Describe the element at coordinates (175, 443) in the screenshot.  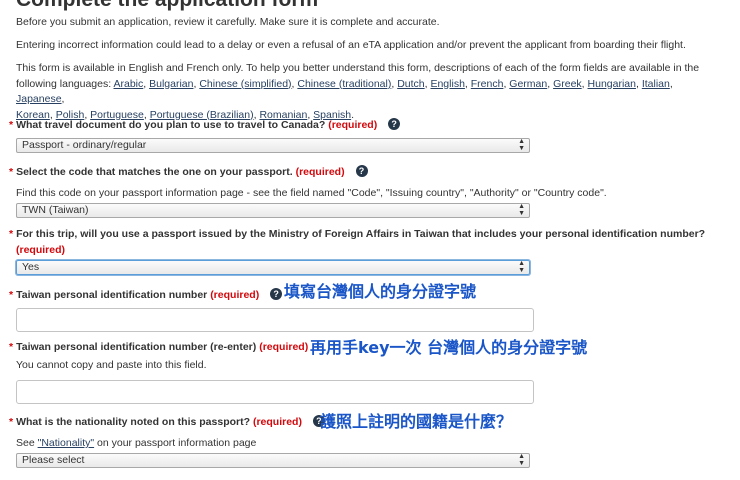
I see `nationality-hint-suffix: on your passport information page` at that location.